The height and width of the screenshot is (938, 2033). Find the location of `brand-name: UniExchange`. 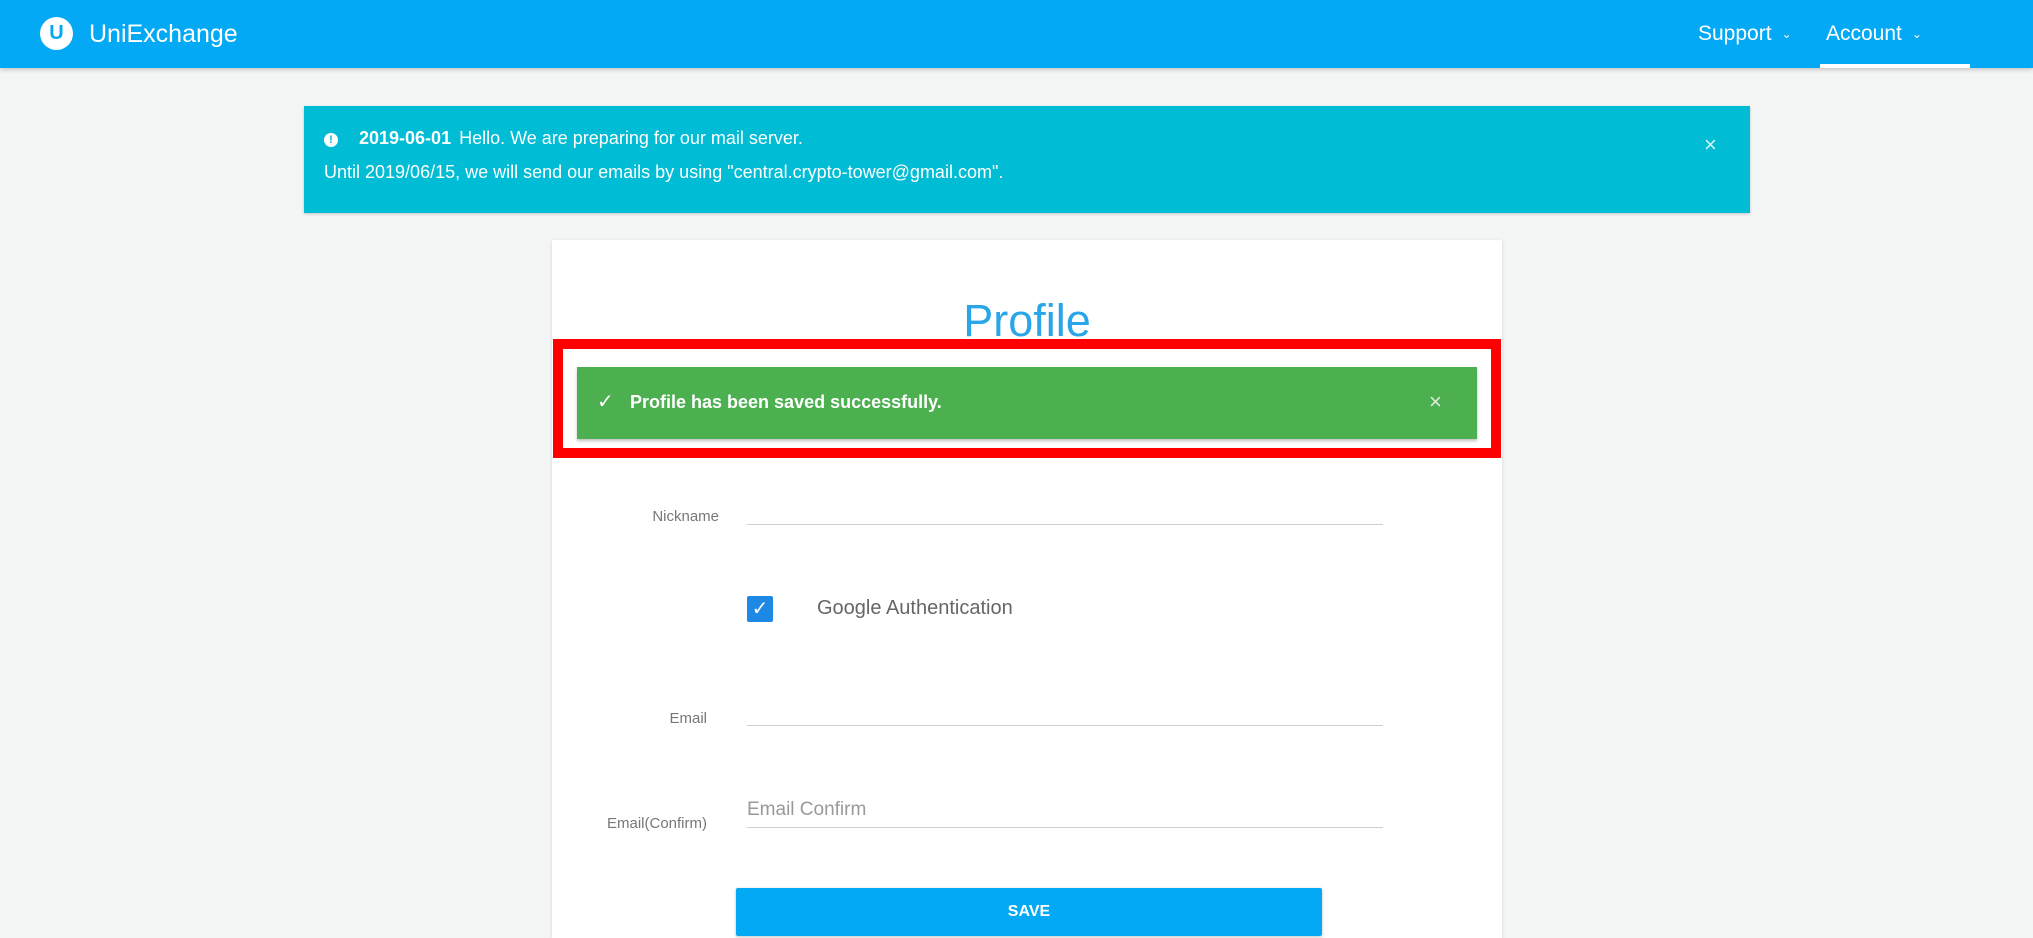

brand-name: UniExchange is located at coordinates (163, 34).